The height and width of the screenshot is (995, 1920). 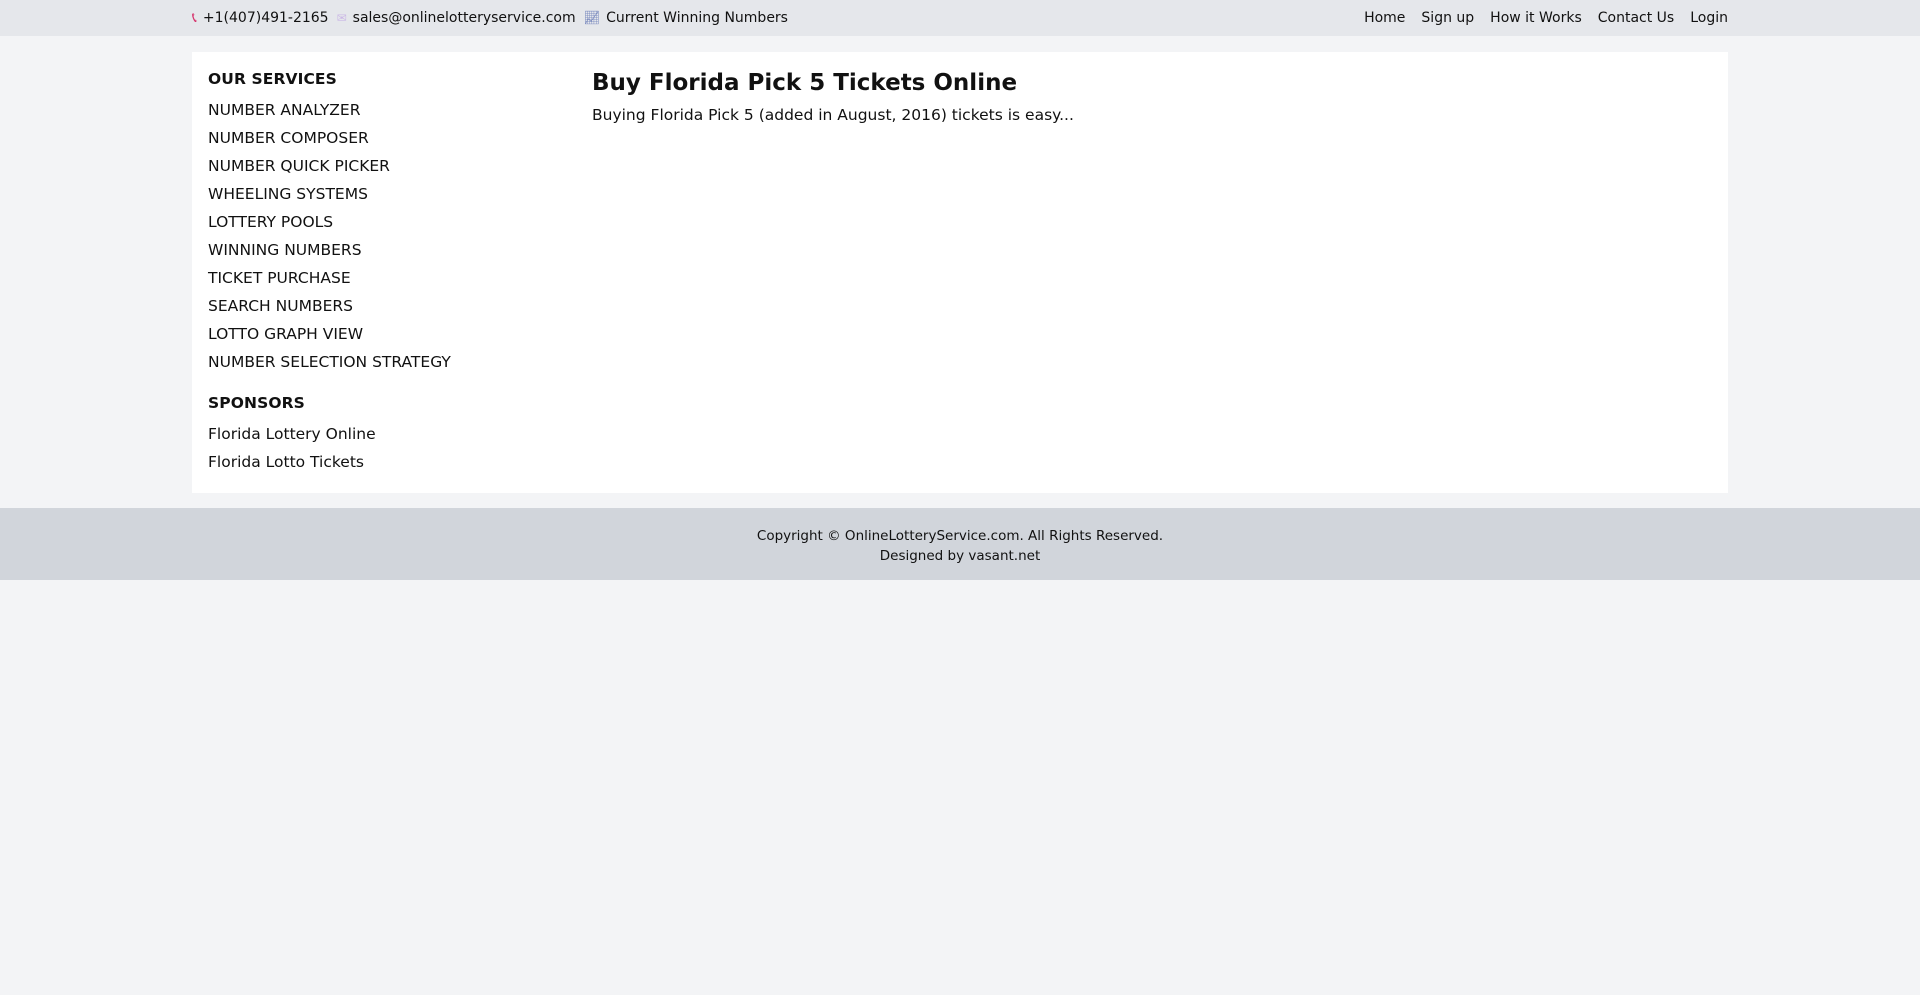 I want to click on email-contact: ✉︎ sales@onlinelotteryservice.com, so click(x=456, y=18).